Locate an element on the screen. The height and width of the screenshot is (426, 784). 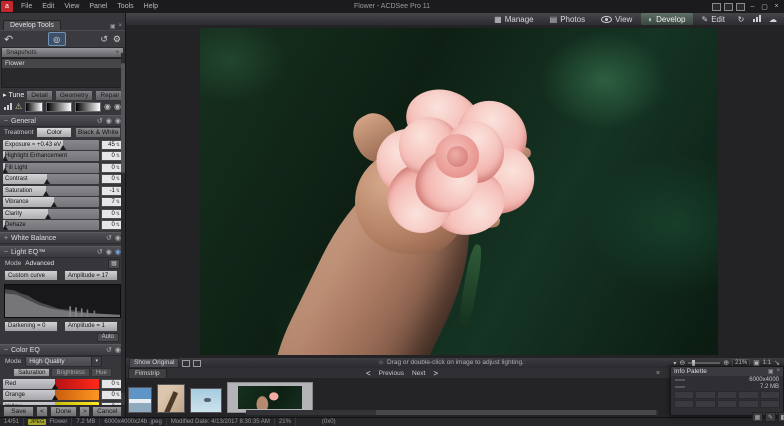
color-eq-section-header: − Color EQ ↺ ◉ is located at coordinates (62, 350).